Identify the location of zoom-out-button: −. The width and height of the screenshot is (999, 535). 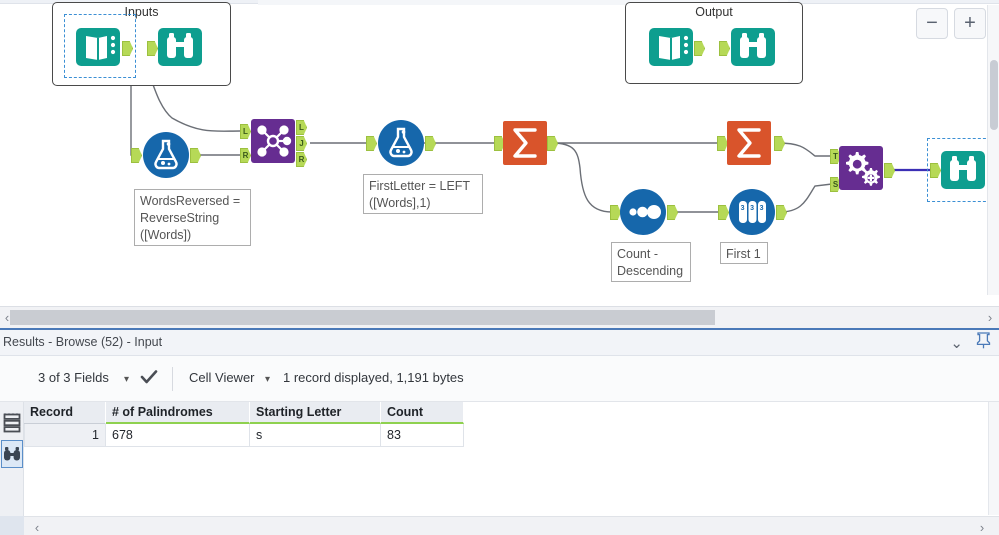
(932, 23).